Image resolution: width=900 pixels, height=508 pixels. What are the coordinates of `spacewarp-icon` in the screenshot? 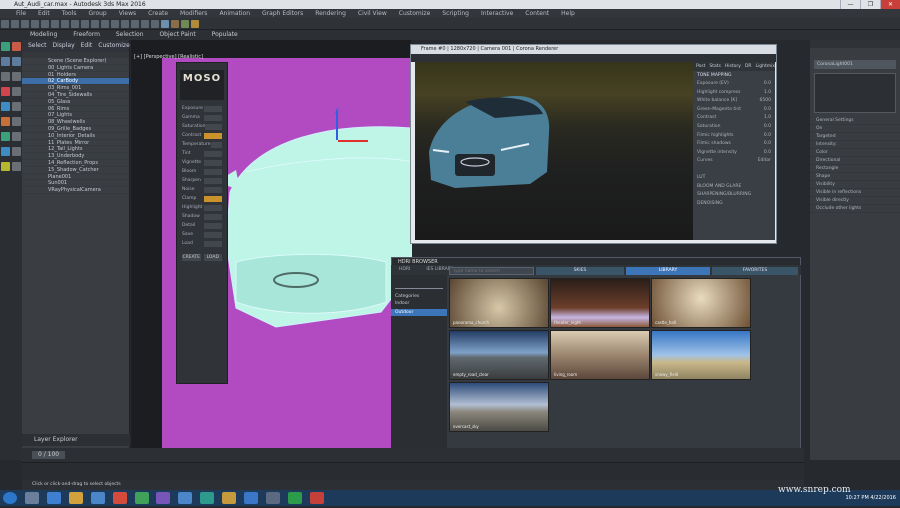 It's located at (16, 151).